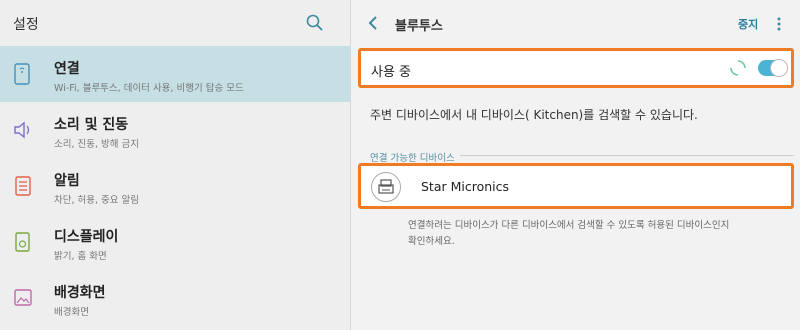 This screenshot has height=330, width=800. What do you see at coordinates (391, 72) in the screenshot?
I see `toggle-label: 사용 중` at bounding box center [391, 72].